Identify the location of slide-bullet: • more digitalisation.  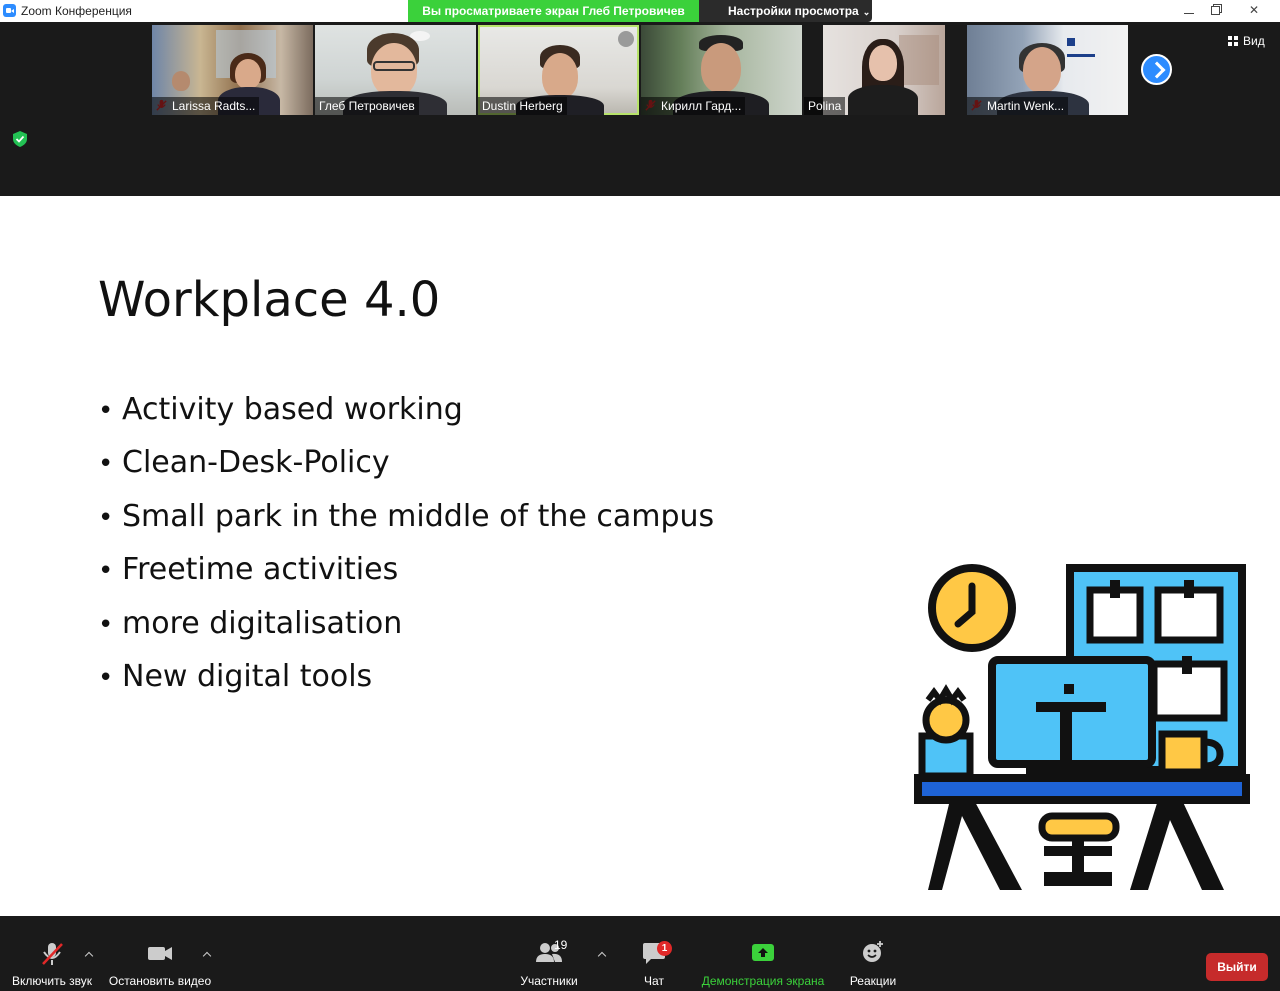
(250, 623).